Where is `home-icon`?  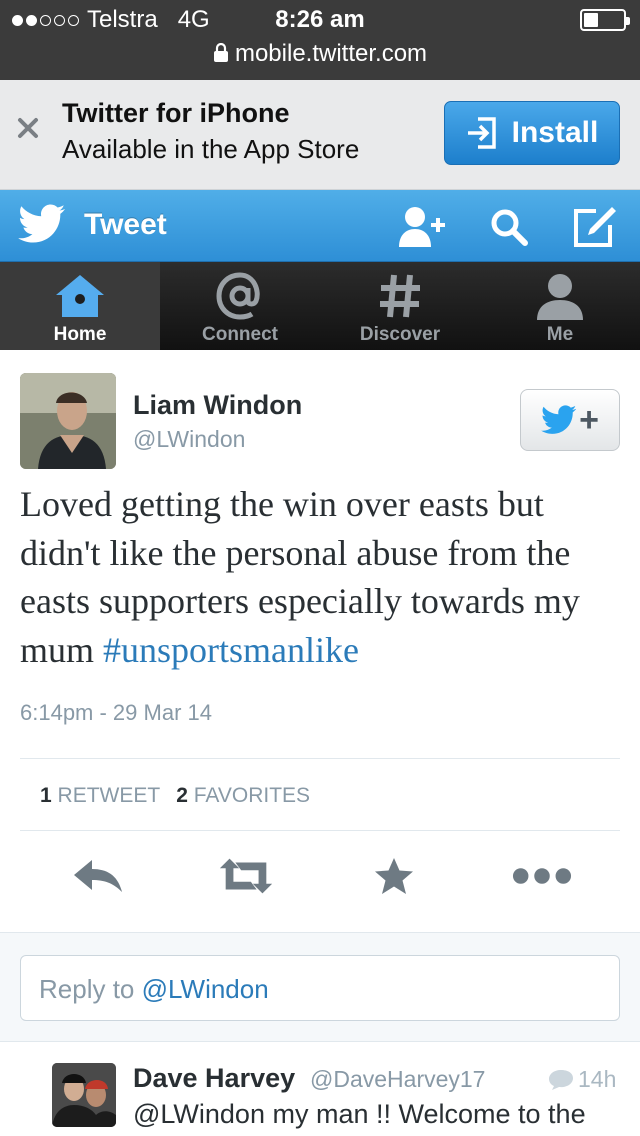
home-icon is located at coordinates (80, 296).